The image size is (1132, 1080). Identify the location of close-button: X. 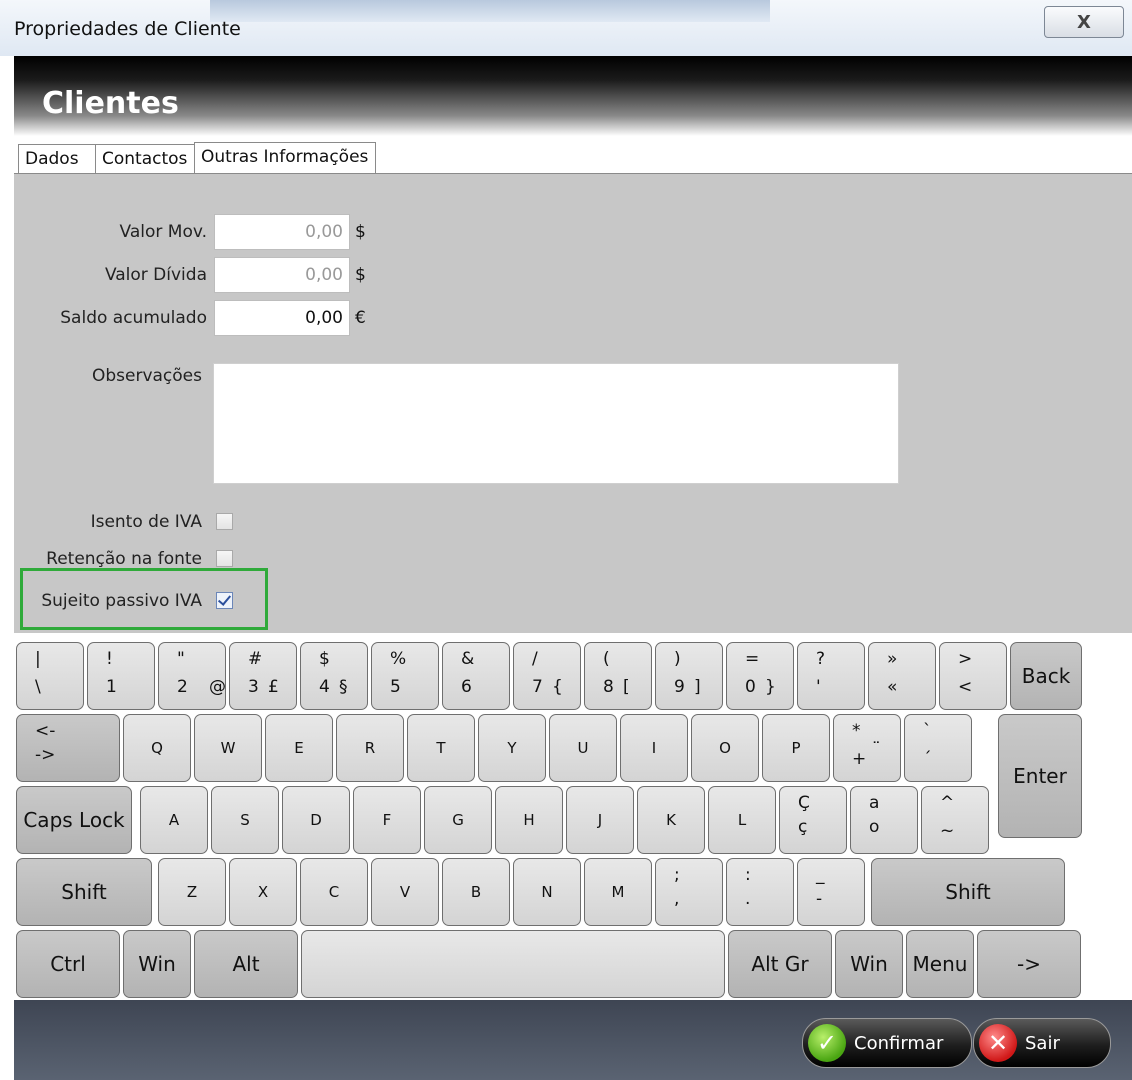
(1084, 22).